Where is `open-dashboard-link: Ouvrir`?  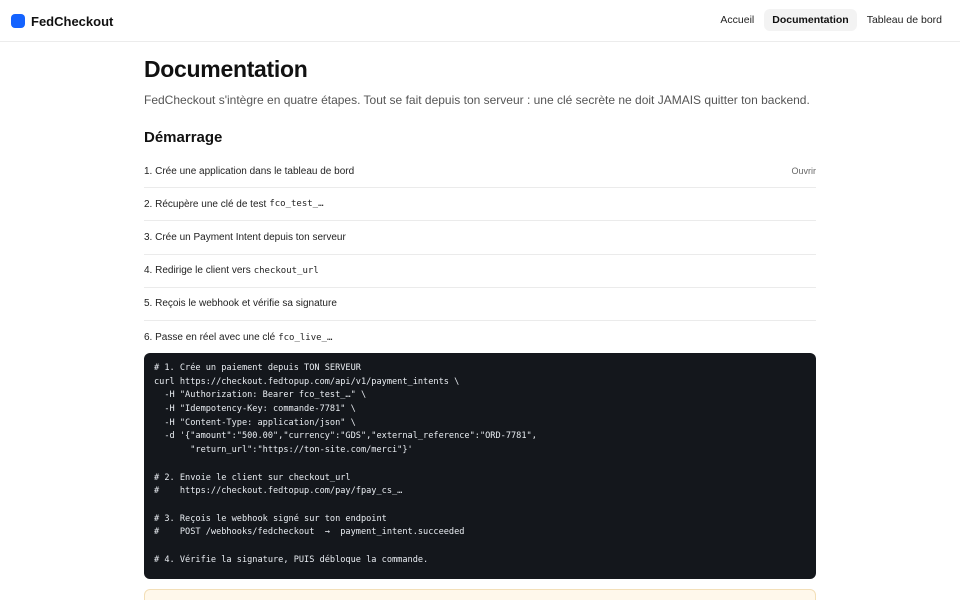
open-dashboard-link: Ouvrir is located at coordinates (804, 171).